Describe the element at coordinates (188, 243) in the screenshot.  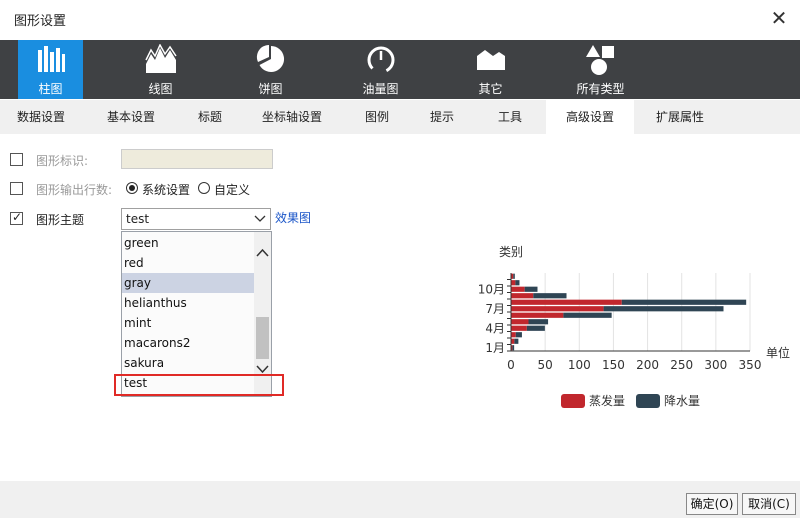
I see `dropdown-option: green` at that location.